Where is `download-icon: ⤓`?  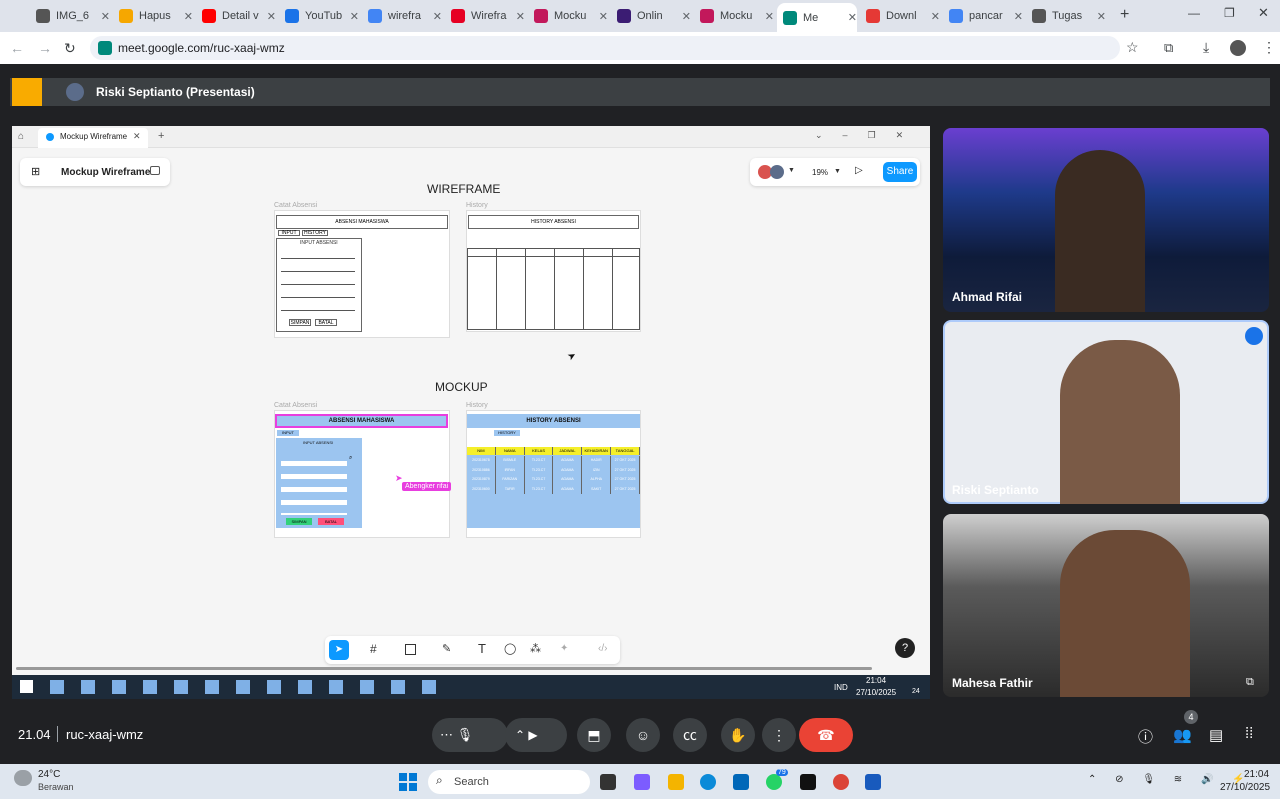
download-icon: ⤓ is located at coordinates (1206, 47).